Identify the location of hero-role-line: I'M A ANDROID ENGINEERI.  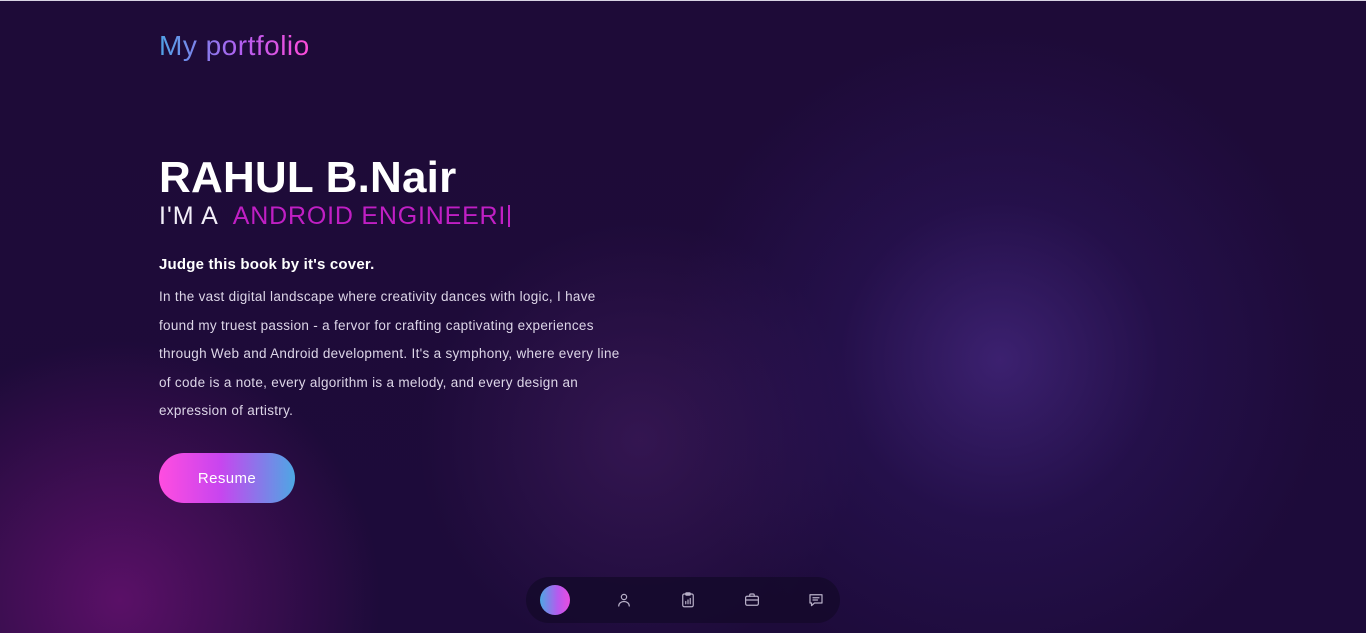
(399, 216).